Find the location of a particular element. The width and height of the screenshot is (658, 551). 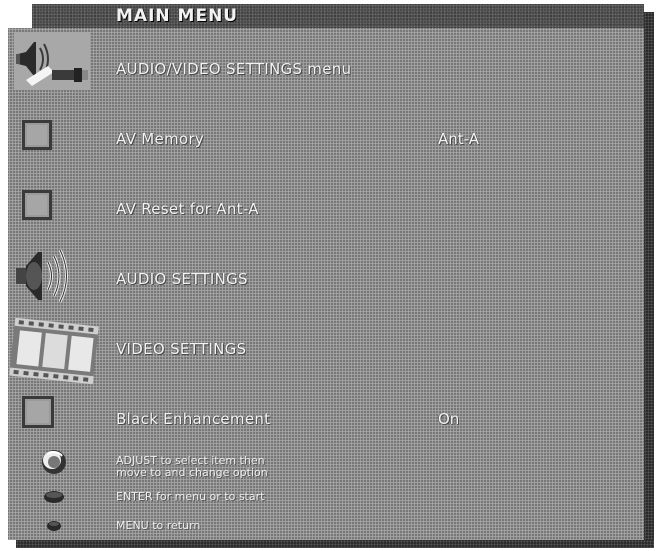

menu-item-av-reset: AV Reset for Ant-A is located at coordinates (187, 209).